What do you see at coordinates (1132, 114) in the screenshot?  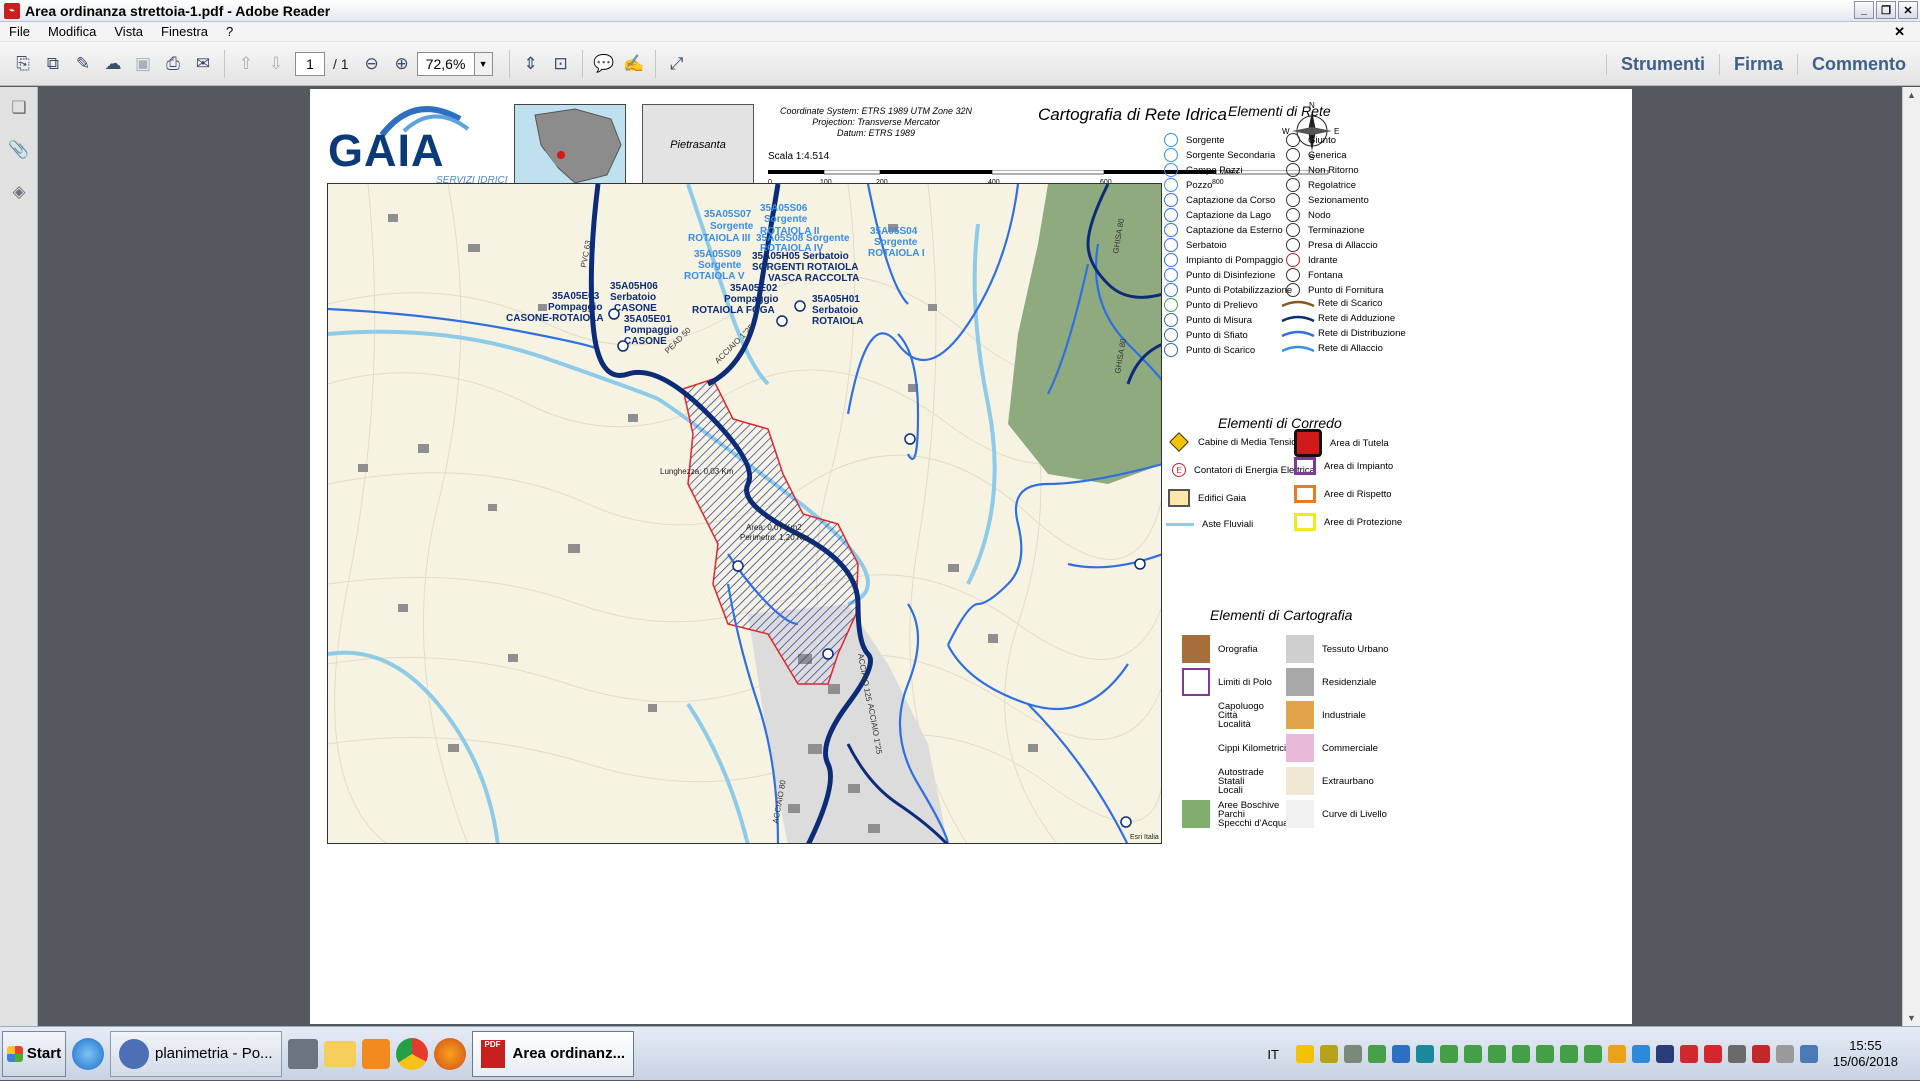 I see `map-title: Cartografia di Rete Idrica` at bounding box center [1132, 114].